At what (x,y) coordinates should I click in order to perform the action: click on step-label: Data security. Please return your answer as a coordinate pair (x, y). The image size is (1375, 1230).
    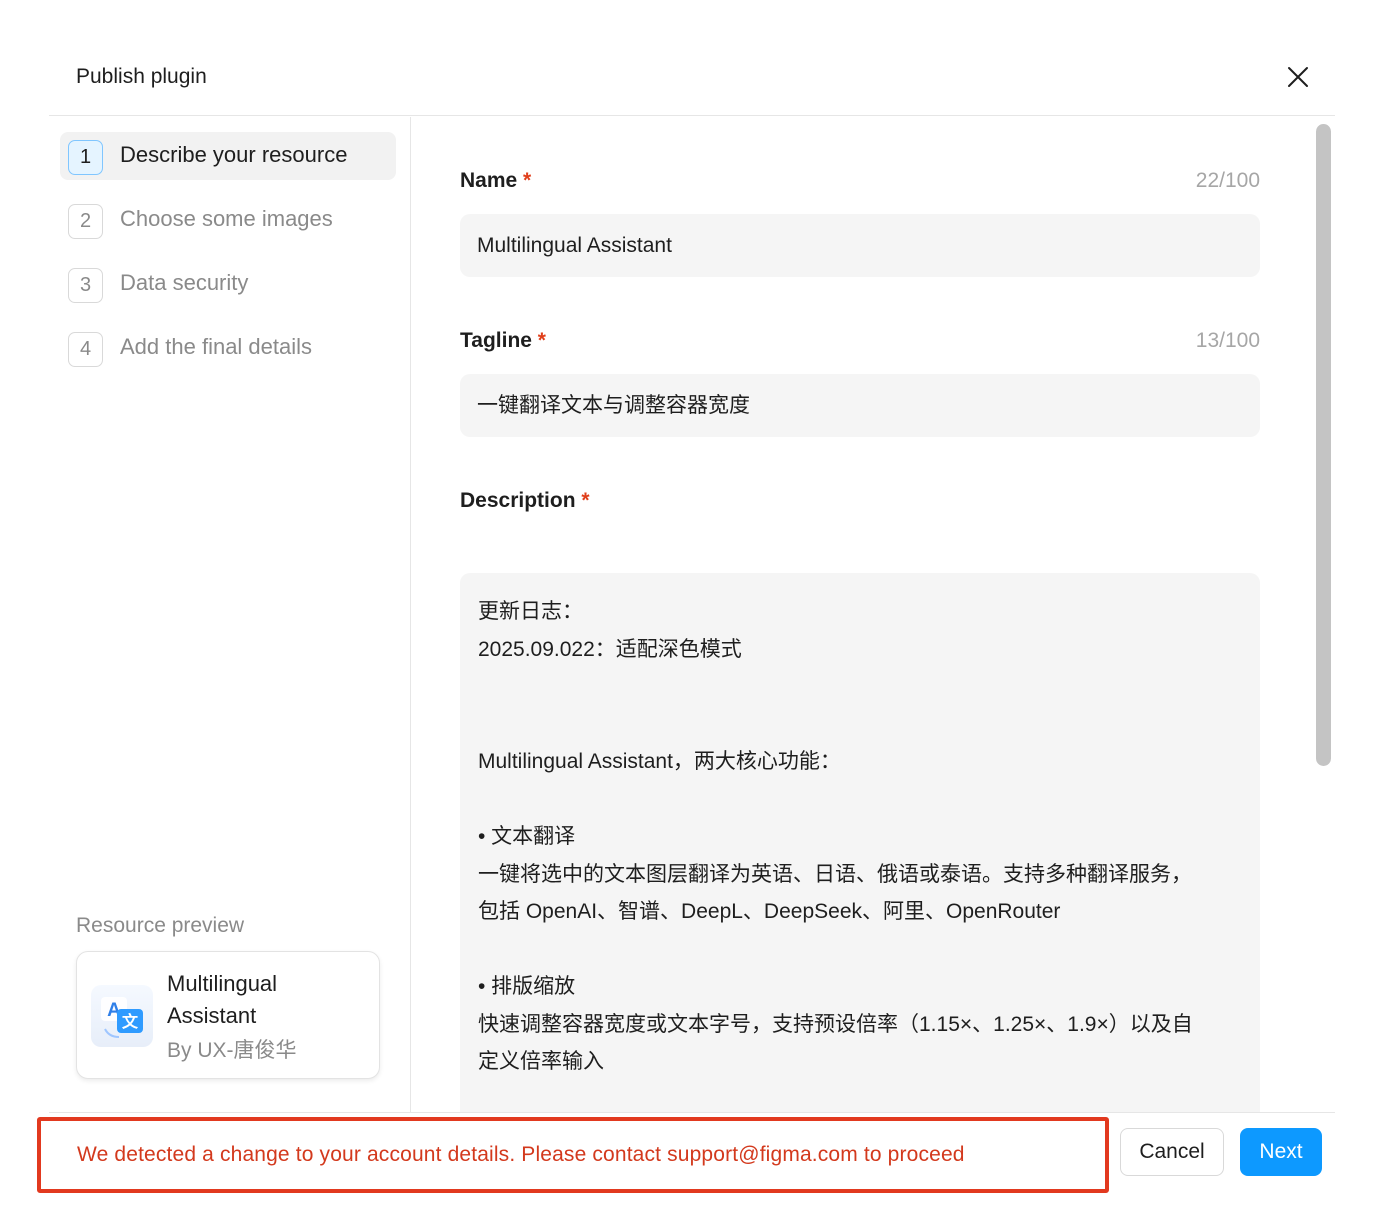
    Looking at the image, I should click on (184, 282).